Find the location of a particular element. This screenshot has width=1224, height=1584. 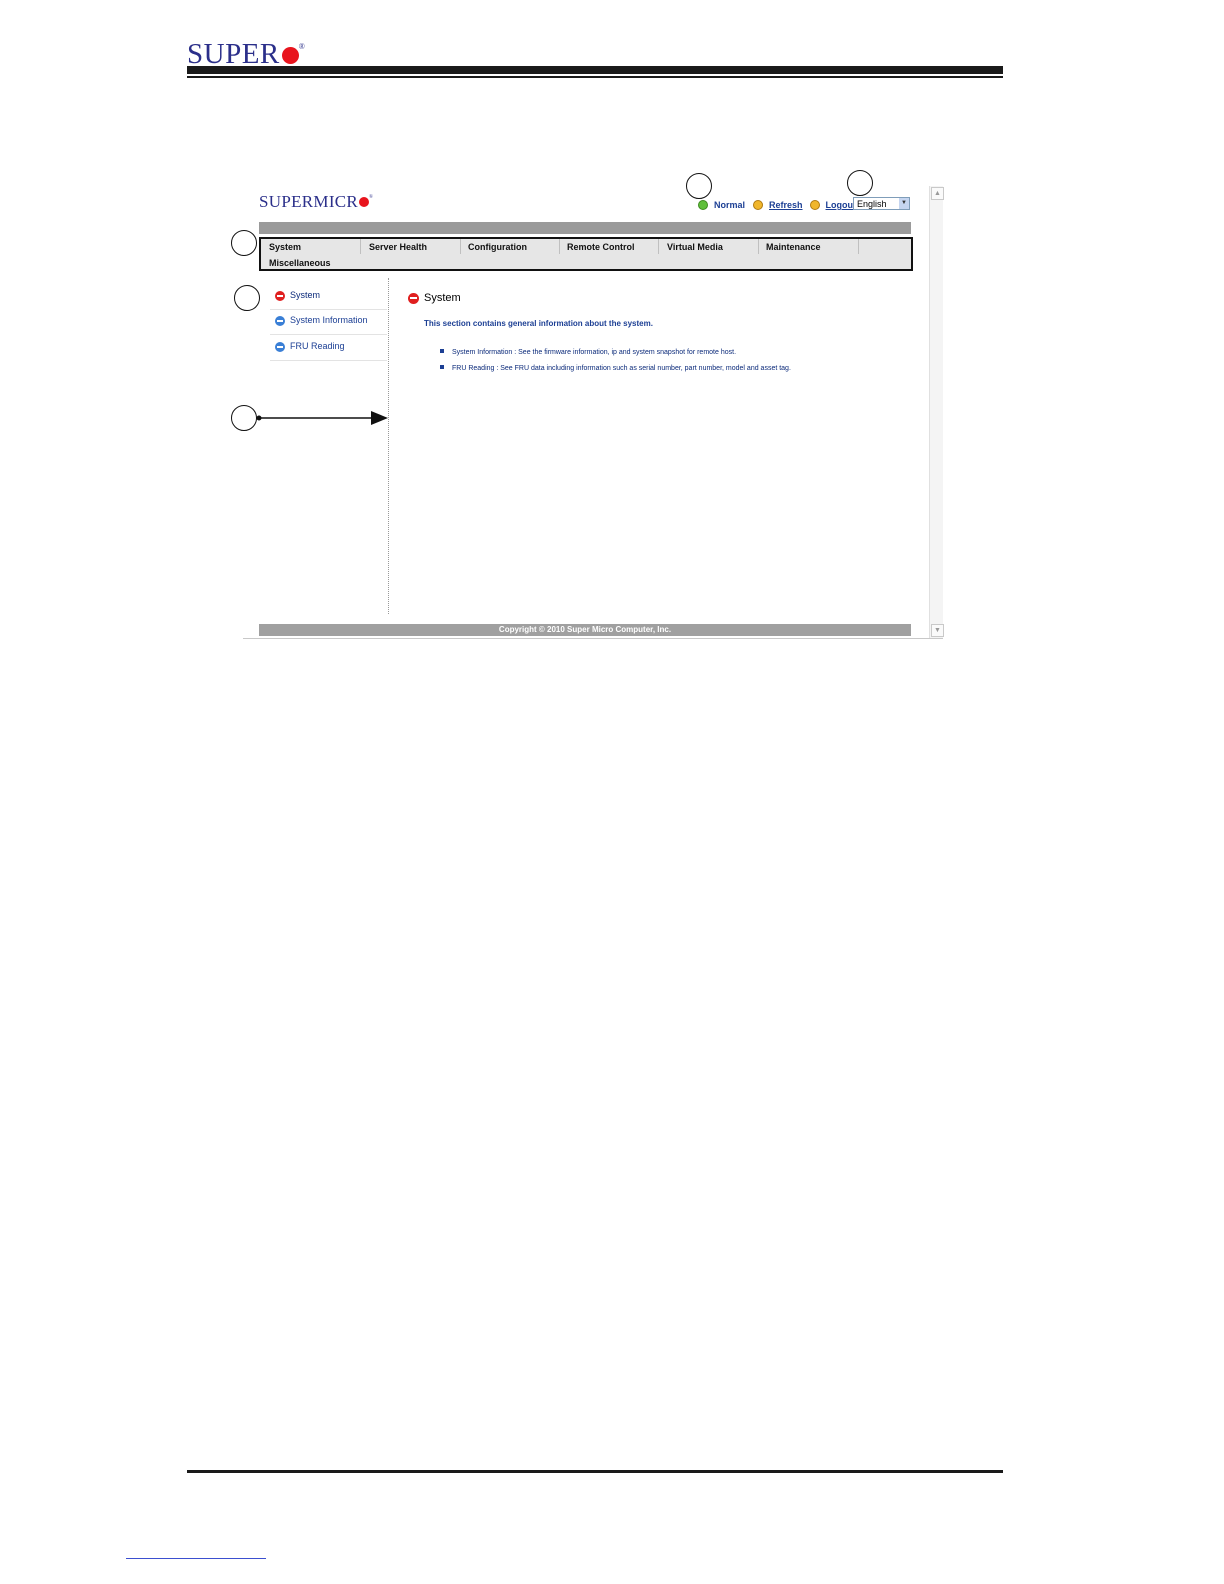

language-value: English is located at coordinates (872, 204).